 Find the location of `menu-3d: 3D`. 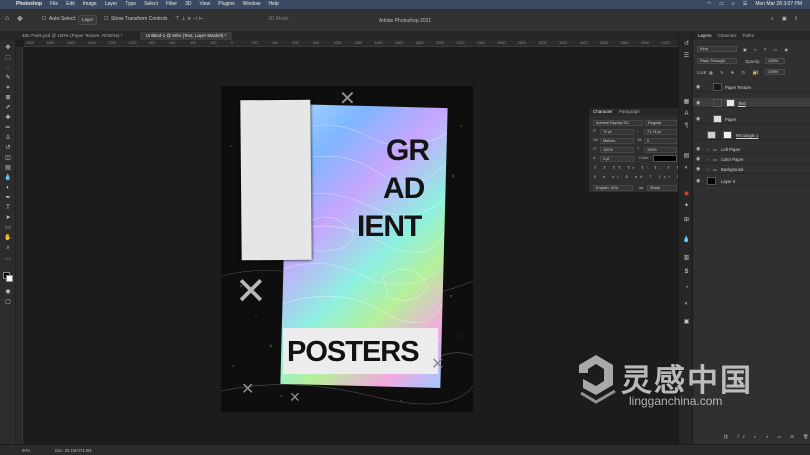

menu-3d: 3D is located at coordinates (188, 4).